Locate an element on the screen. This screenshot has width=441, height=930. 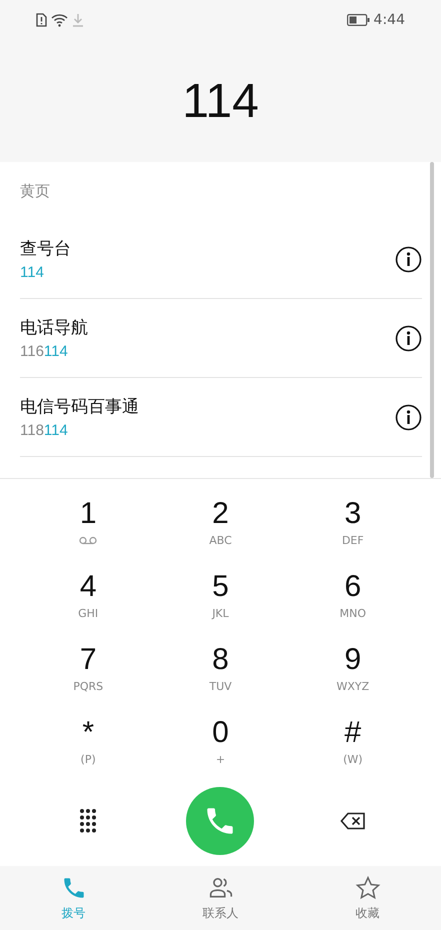
dial-key: 3 DEF is located at coordinates (352, 525).